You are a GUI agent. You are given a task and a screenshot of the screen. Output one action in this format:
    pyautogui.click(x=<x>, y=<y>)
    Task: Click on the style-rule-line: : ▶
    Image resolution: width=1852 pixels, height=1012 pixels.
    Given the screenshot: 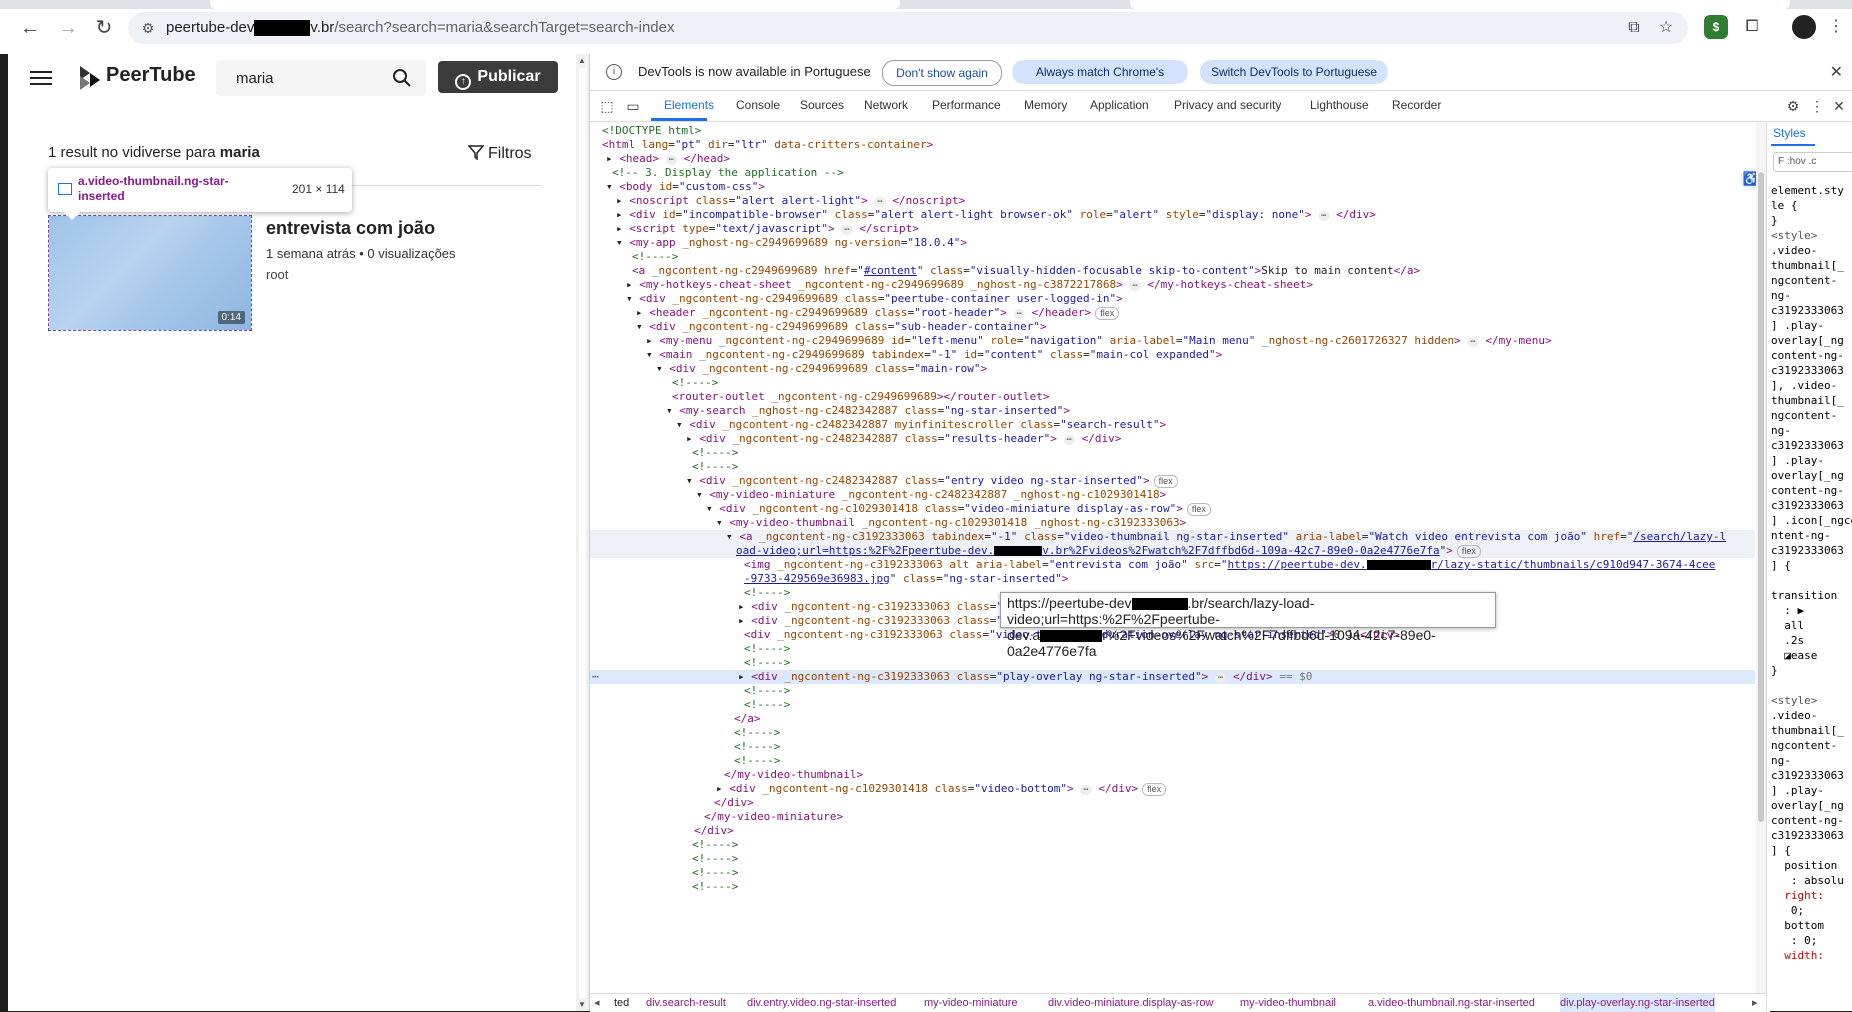 What is the action you would take?
    pyautogui.click(x=1811, y=610)
    